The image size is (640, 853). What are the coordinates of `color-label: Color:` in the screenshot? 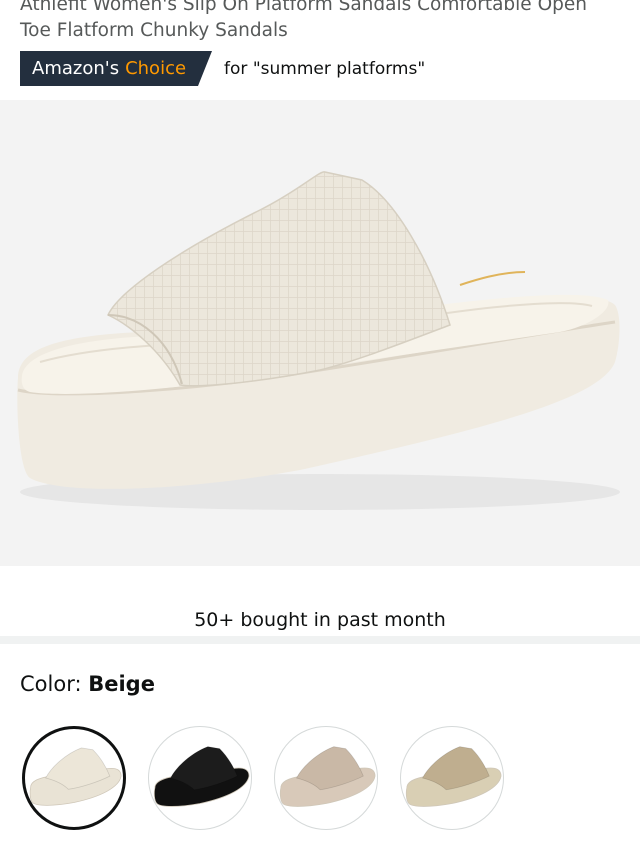 It's located at (51, 684).